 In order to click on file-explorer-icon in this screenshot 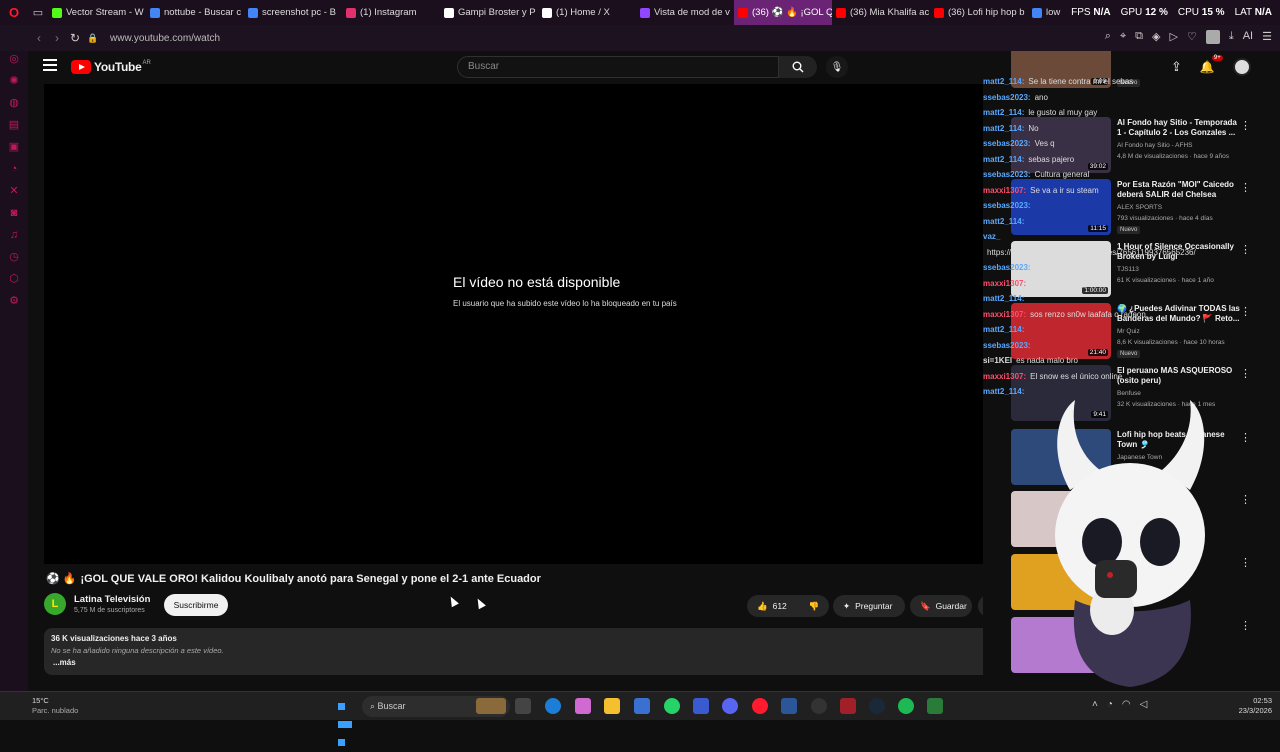, I will do `click(612, 706)`.